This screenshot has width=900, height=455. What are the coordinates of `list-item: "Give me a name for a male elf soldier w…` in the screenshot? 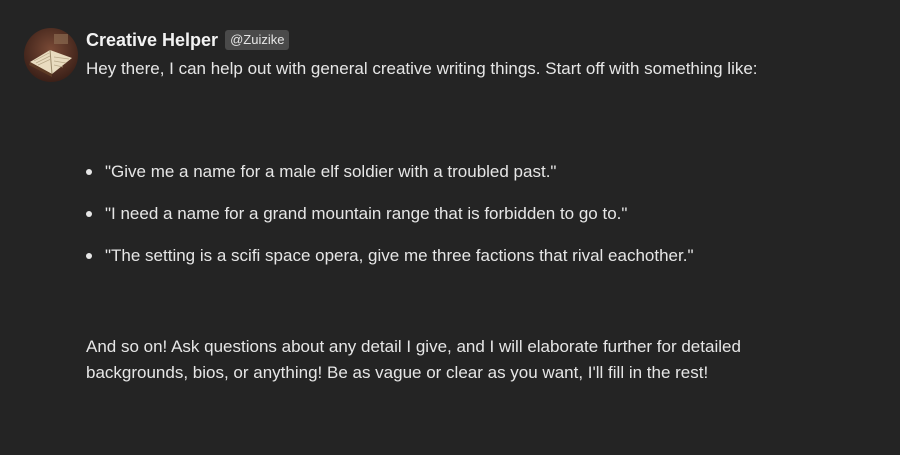 It's located at (389, 171).